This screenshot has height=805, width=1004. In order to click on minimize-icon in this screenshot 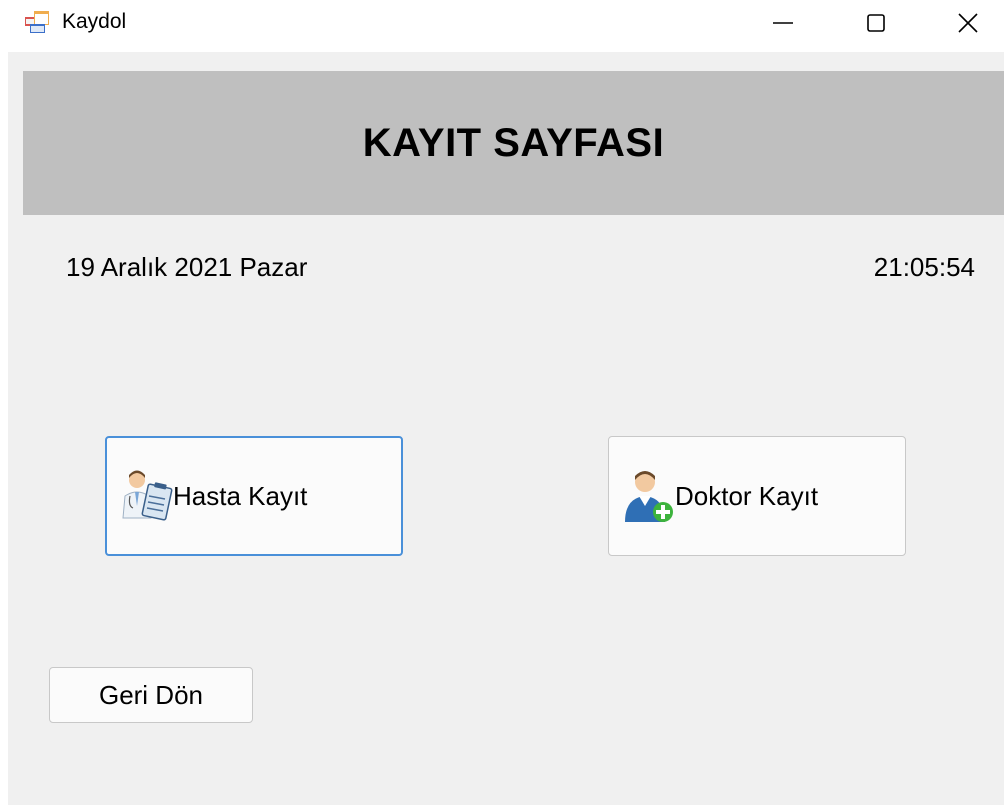, I will do `click(783, 23)`.